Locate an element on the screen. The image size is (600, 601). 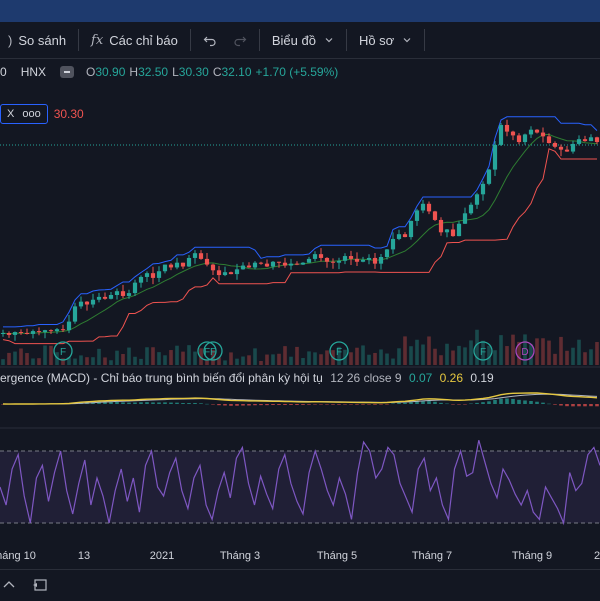
replay-icon is located at coordinates (41, 585).